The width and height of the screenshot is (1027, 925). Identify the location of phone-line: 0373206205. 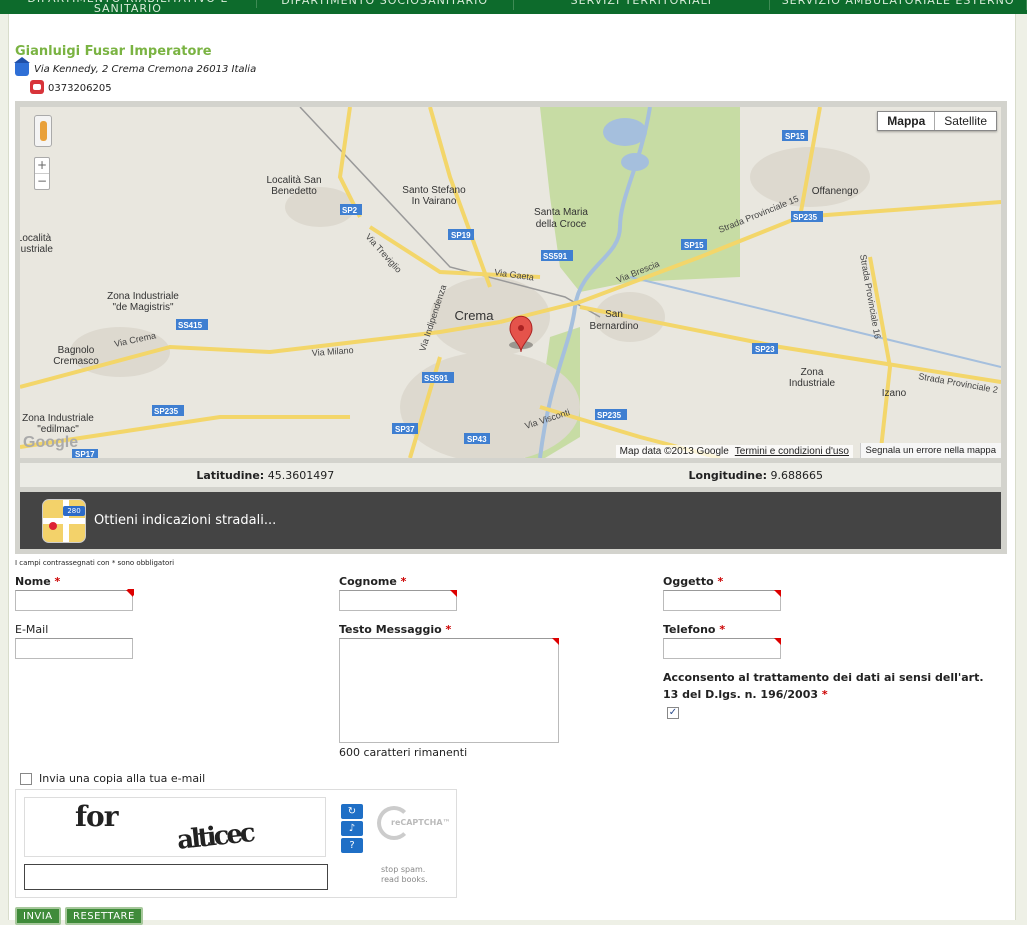
(71, 87).